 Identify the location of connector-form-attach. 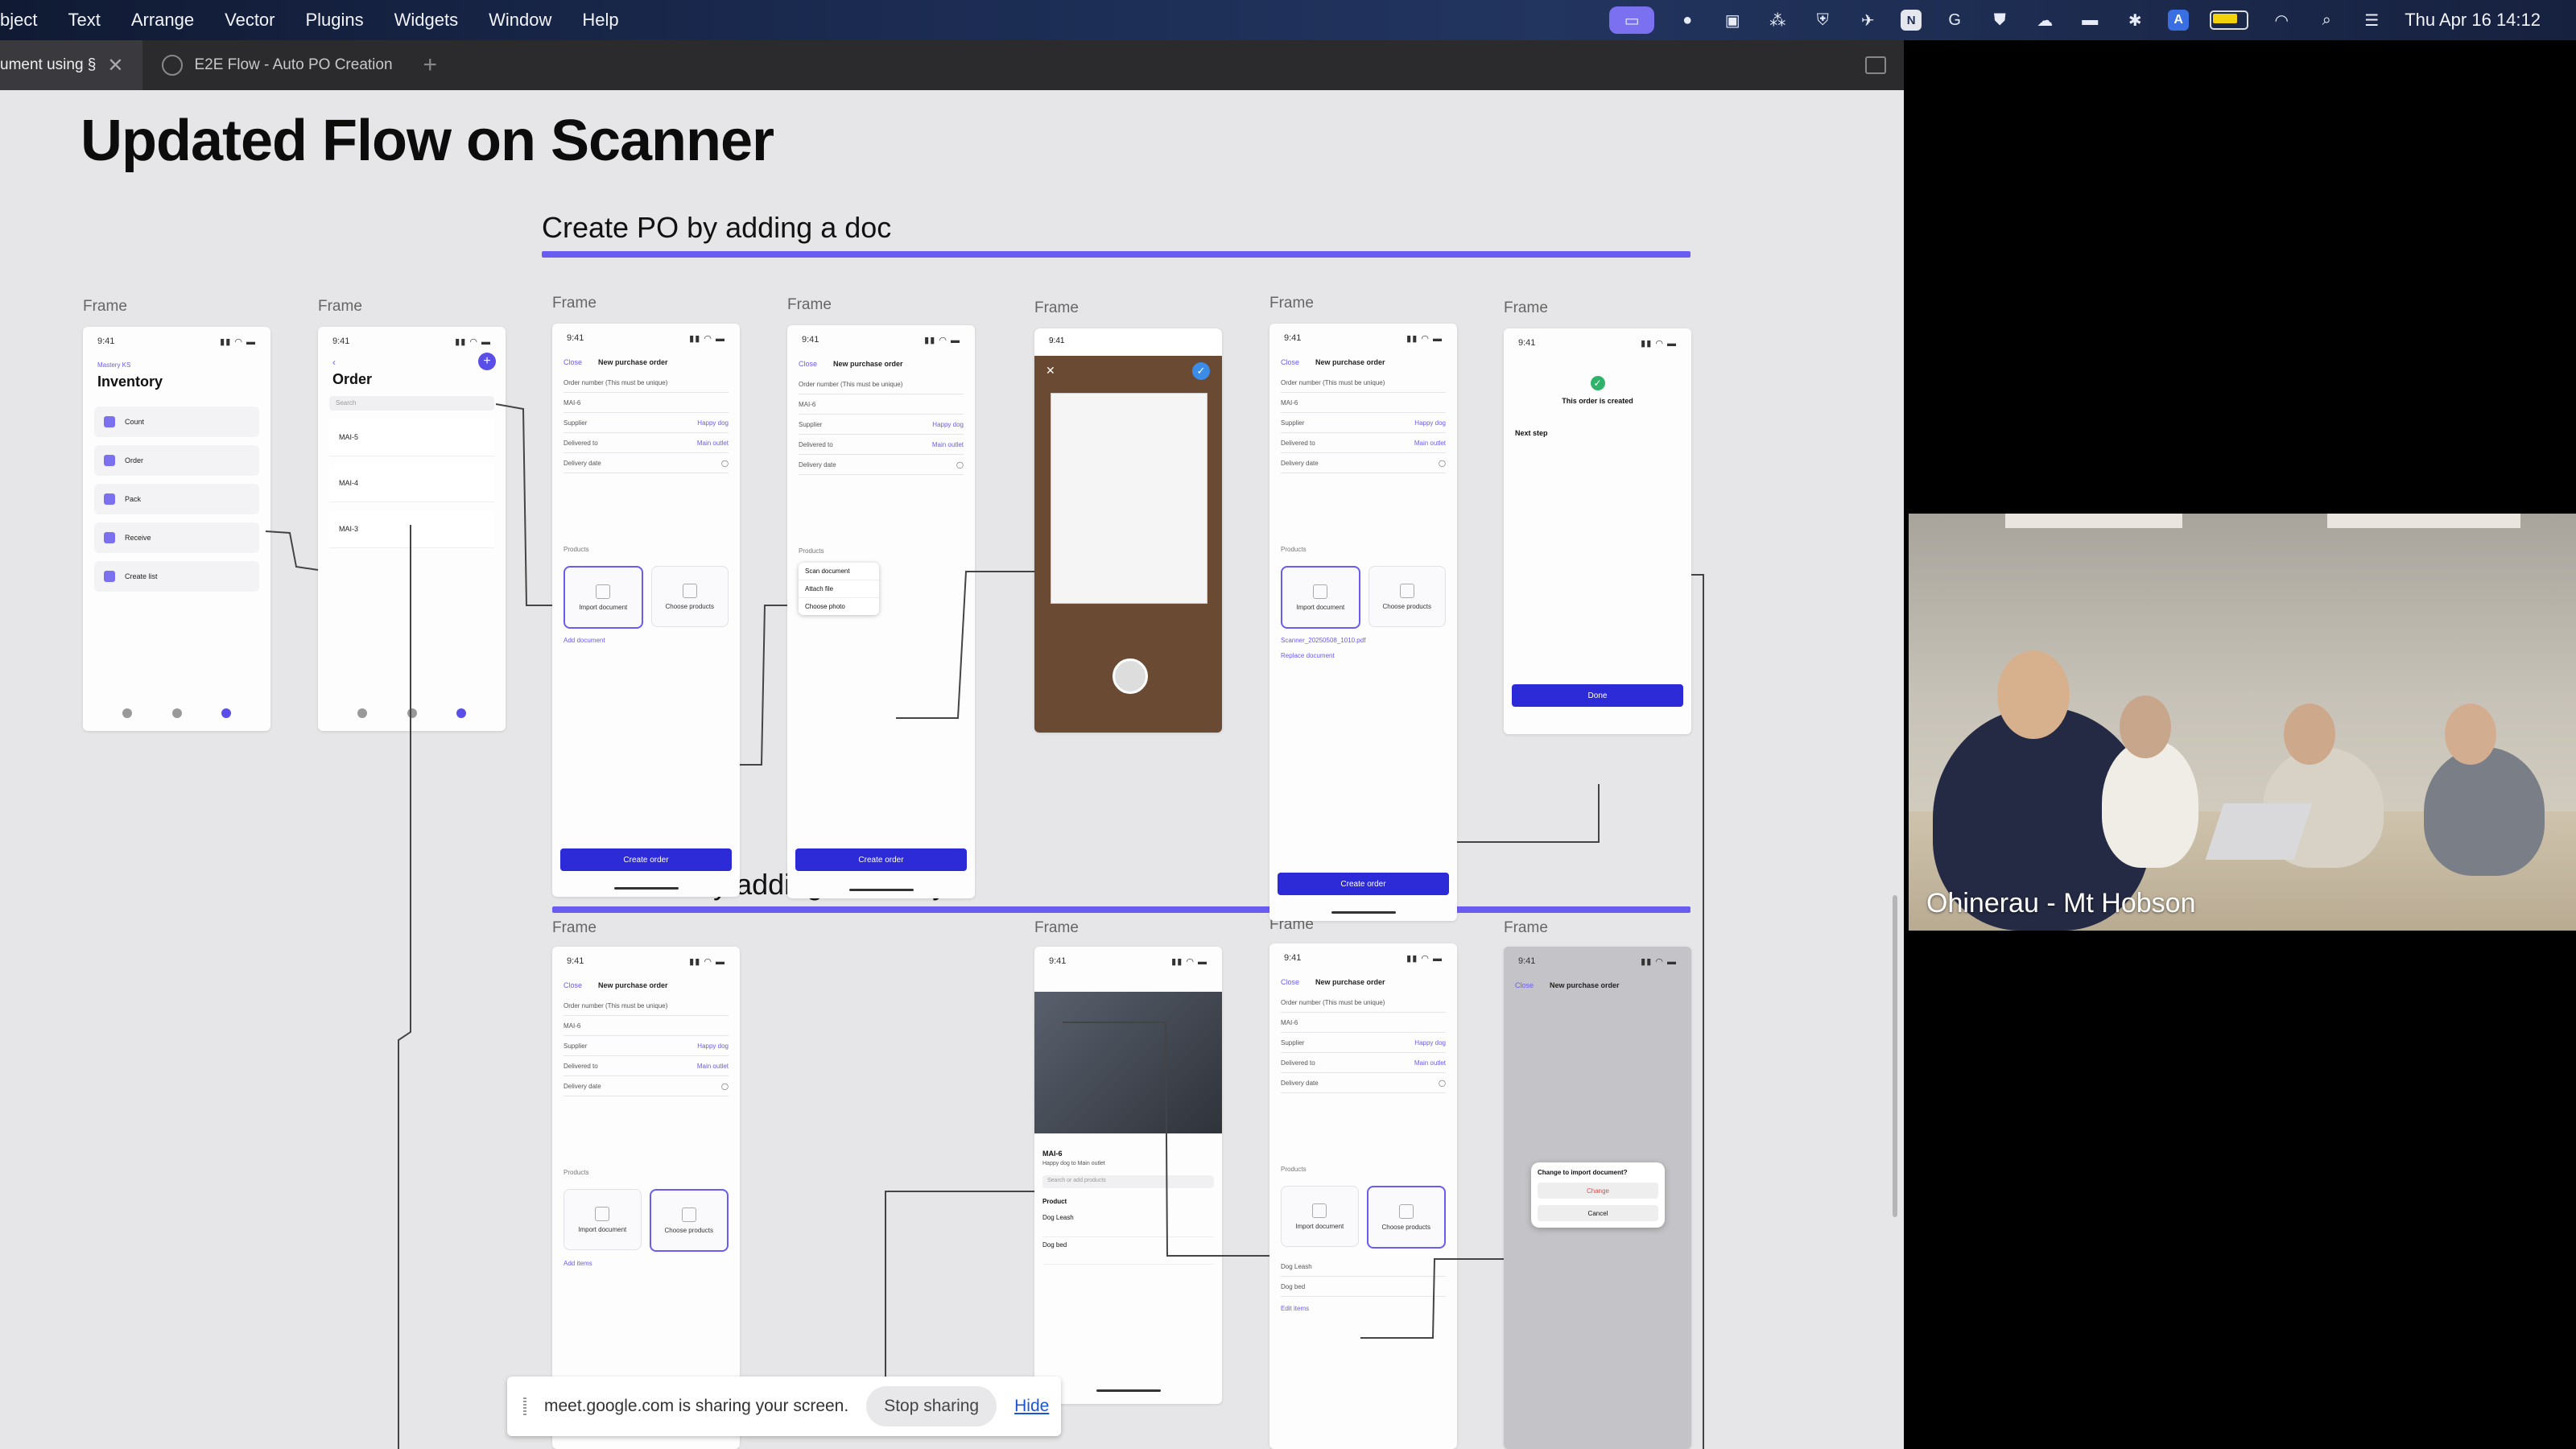
(763, 685).